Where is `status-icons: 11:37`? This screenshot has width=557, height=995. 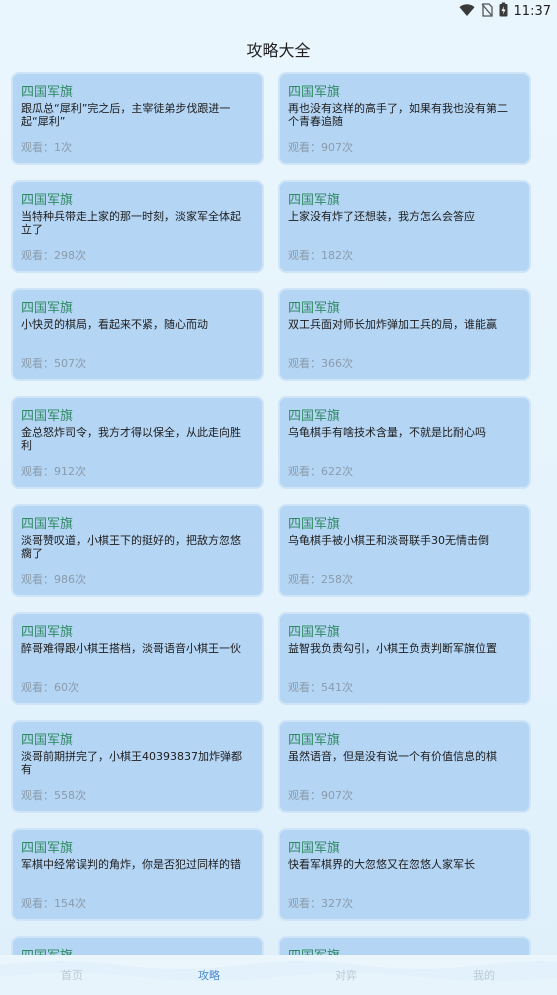
status-icons: 11:37 is located at coordinates (505, 11).